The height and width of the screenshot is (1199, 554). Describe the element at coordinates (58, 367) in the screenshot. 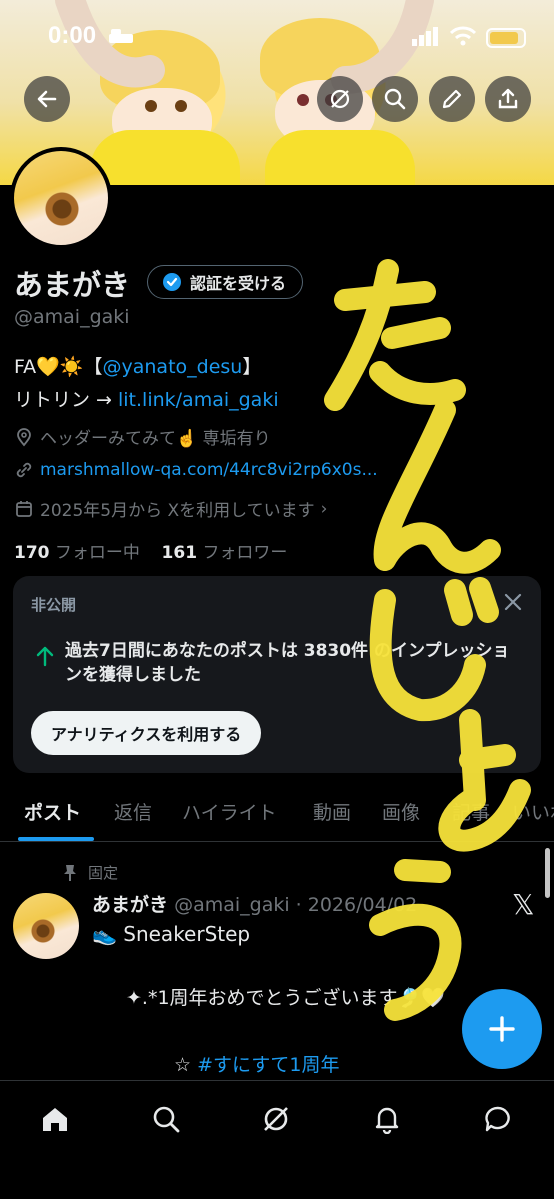

I see `bio-prefix: FA💛☀️【` at that location.